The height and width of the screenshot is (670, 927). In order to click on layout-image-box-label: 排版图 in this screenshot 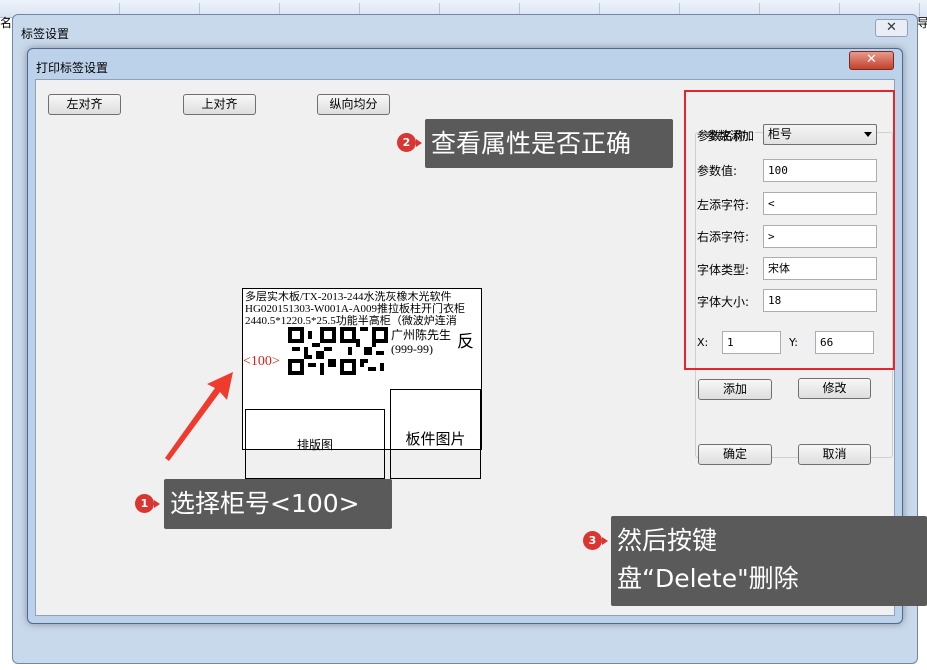, I will do `click(314, 445)`.